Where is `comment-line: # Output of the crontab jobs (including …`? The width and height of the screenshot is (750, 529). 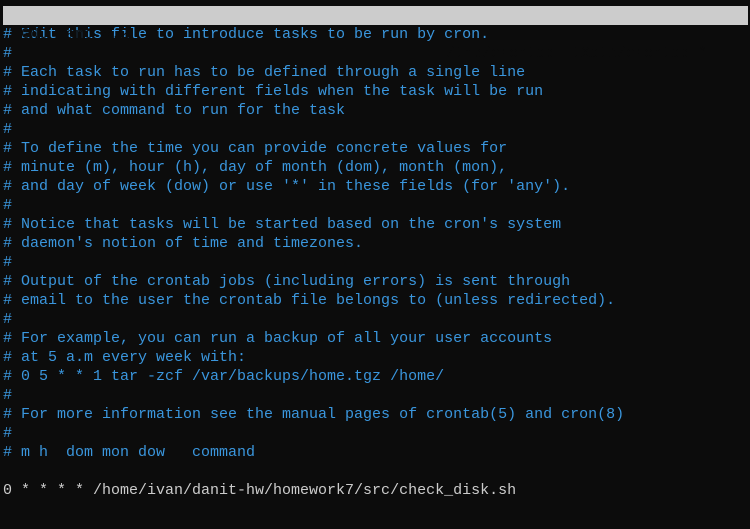
comment-line: # Output of the crontab jobs (including … is located at coordinates (376, 281).